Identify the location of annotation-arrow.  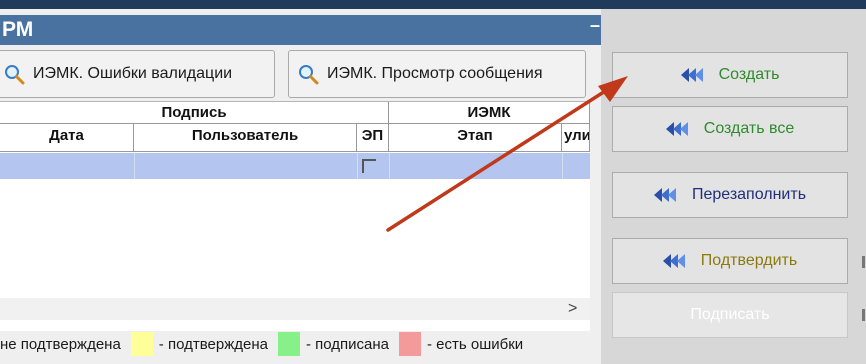
(507, 154).